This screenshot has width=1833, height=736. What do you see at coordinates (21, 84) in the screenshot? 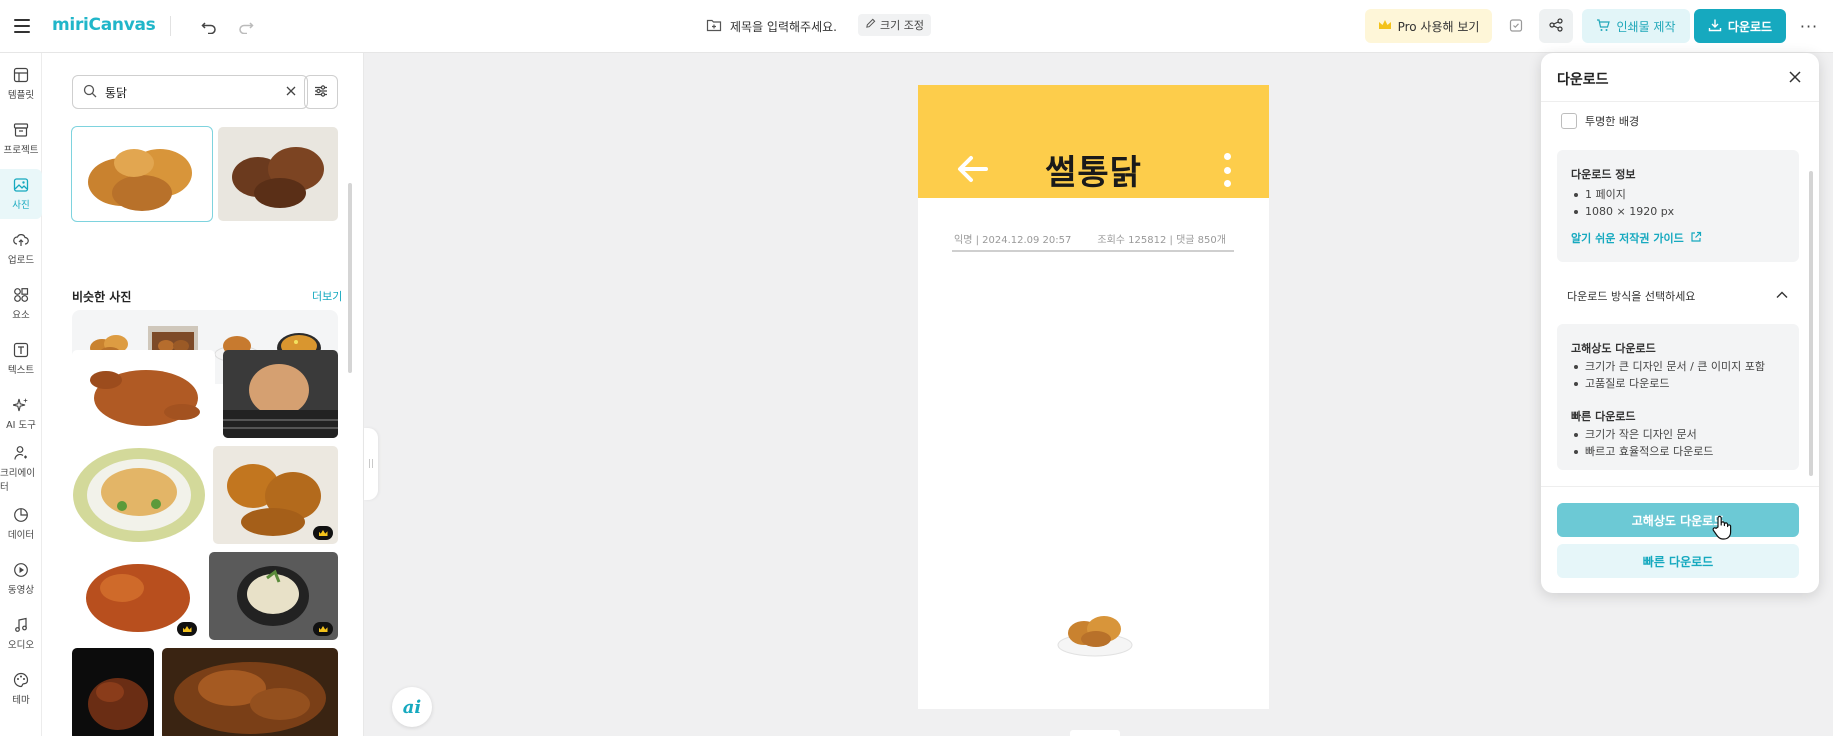
I see `rail-item-template: 템플릿` at bounding box center [21, 84].